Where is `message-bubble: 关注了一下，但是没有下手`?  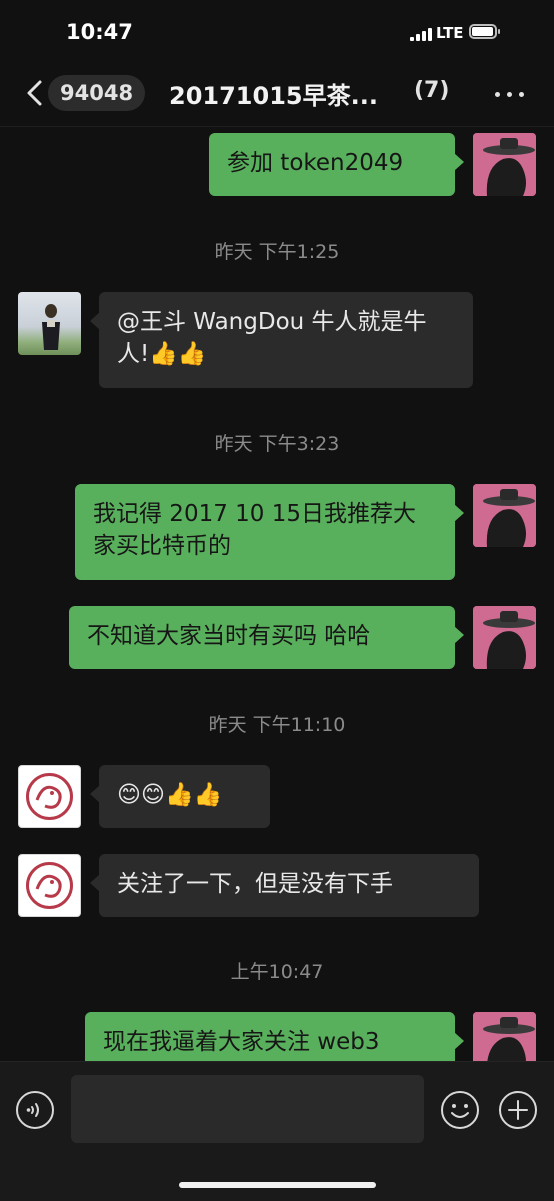 message-bubble: 关注了一下，但是没有下手 is located at coordinates (284, 885).